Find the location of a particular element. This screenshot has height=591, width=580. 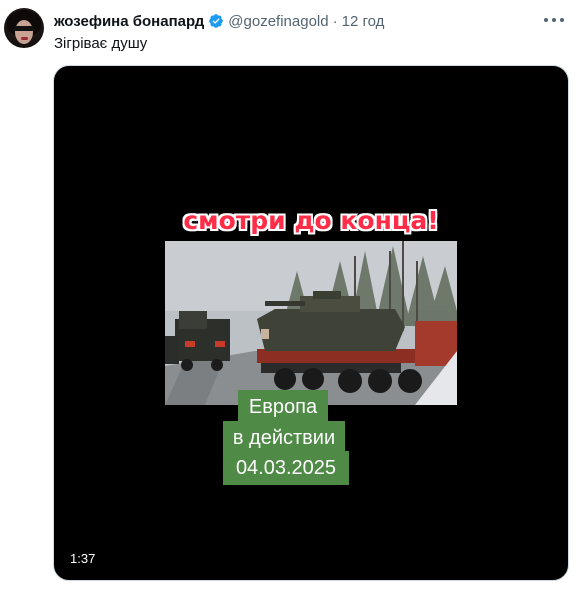

post-time: 12 год is located at coordinates (363, 21).